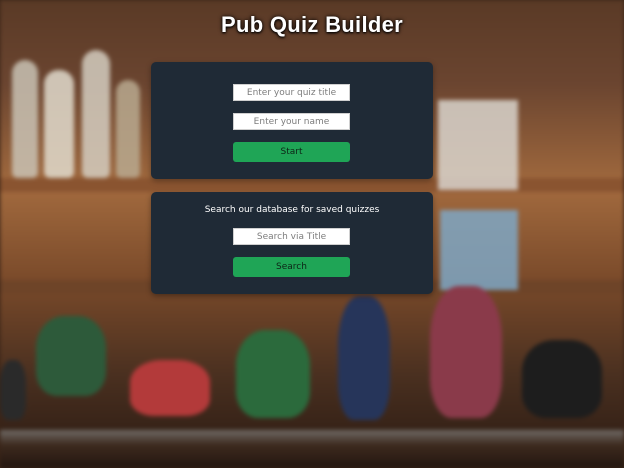  I want to click on shelf, so click(312, 185).